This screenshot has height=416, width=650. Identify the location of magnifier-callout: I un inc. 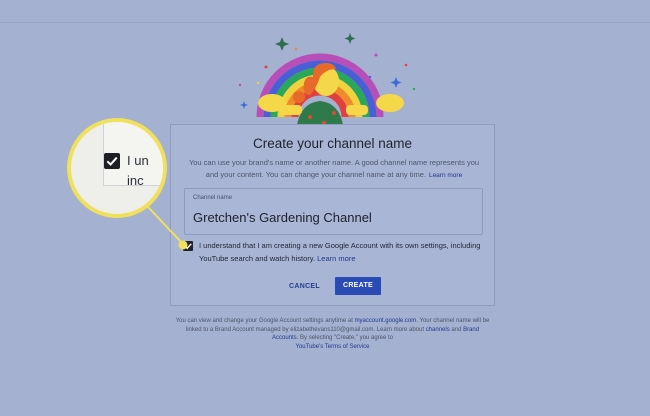
(117, 168).